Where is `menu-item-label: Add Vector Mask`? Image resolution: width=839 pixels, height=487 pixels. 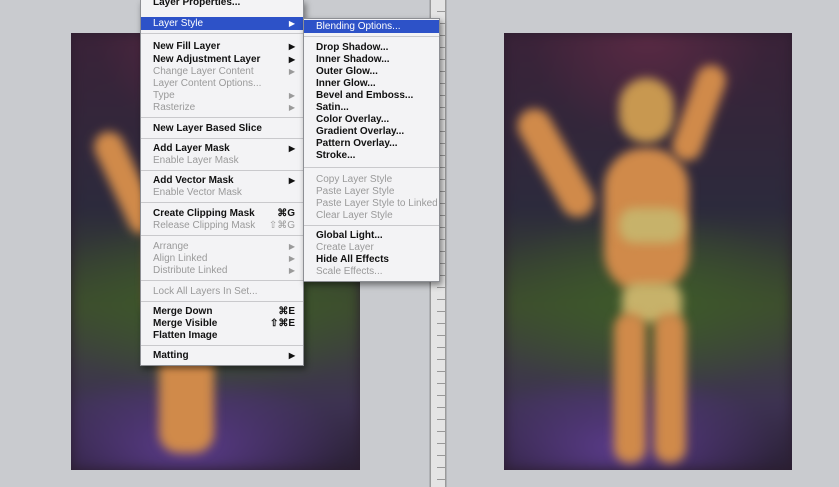
menu-item-label: Add Vector Mask is located at coordinates (193, 180).